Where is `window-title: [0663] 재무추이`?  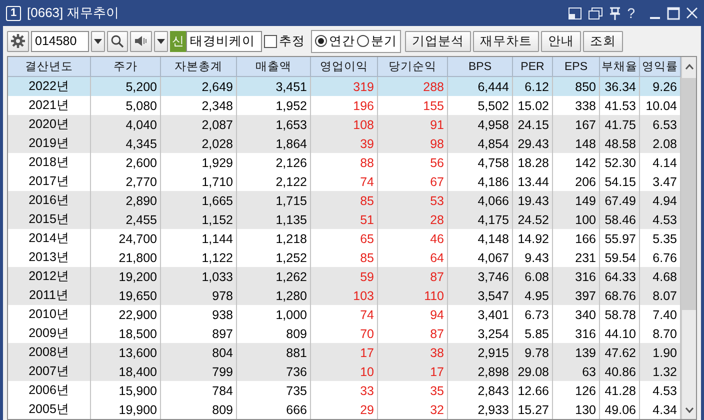
window-title: [0663] 재무추이 is located at coordinates (73, 13).